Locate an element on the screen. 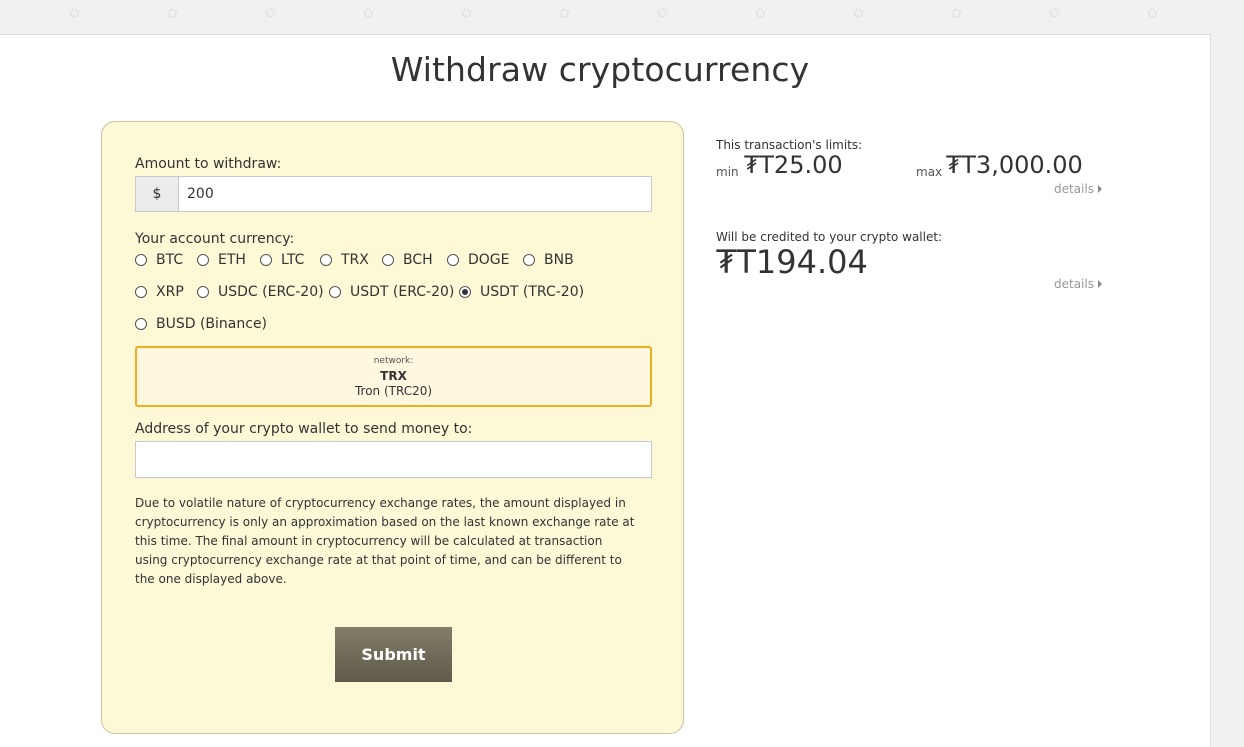 This screenshot has height=747, width=1244. currency-option-usdt-erc20: USDT (ERC-20) is located at coordinates (391, 292).